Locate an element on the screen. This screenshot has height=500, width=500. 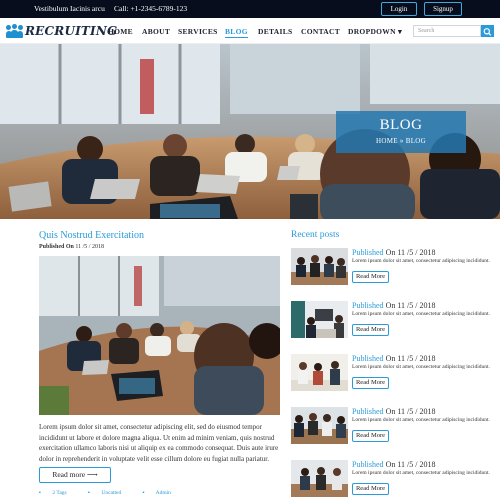
login-button: Login is located at coordinates (399, 9).